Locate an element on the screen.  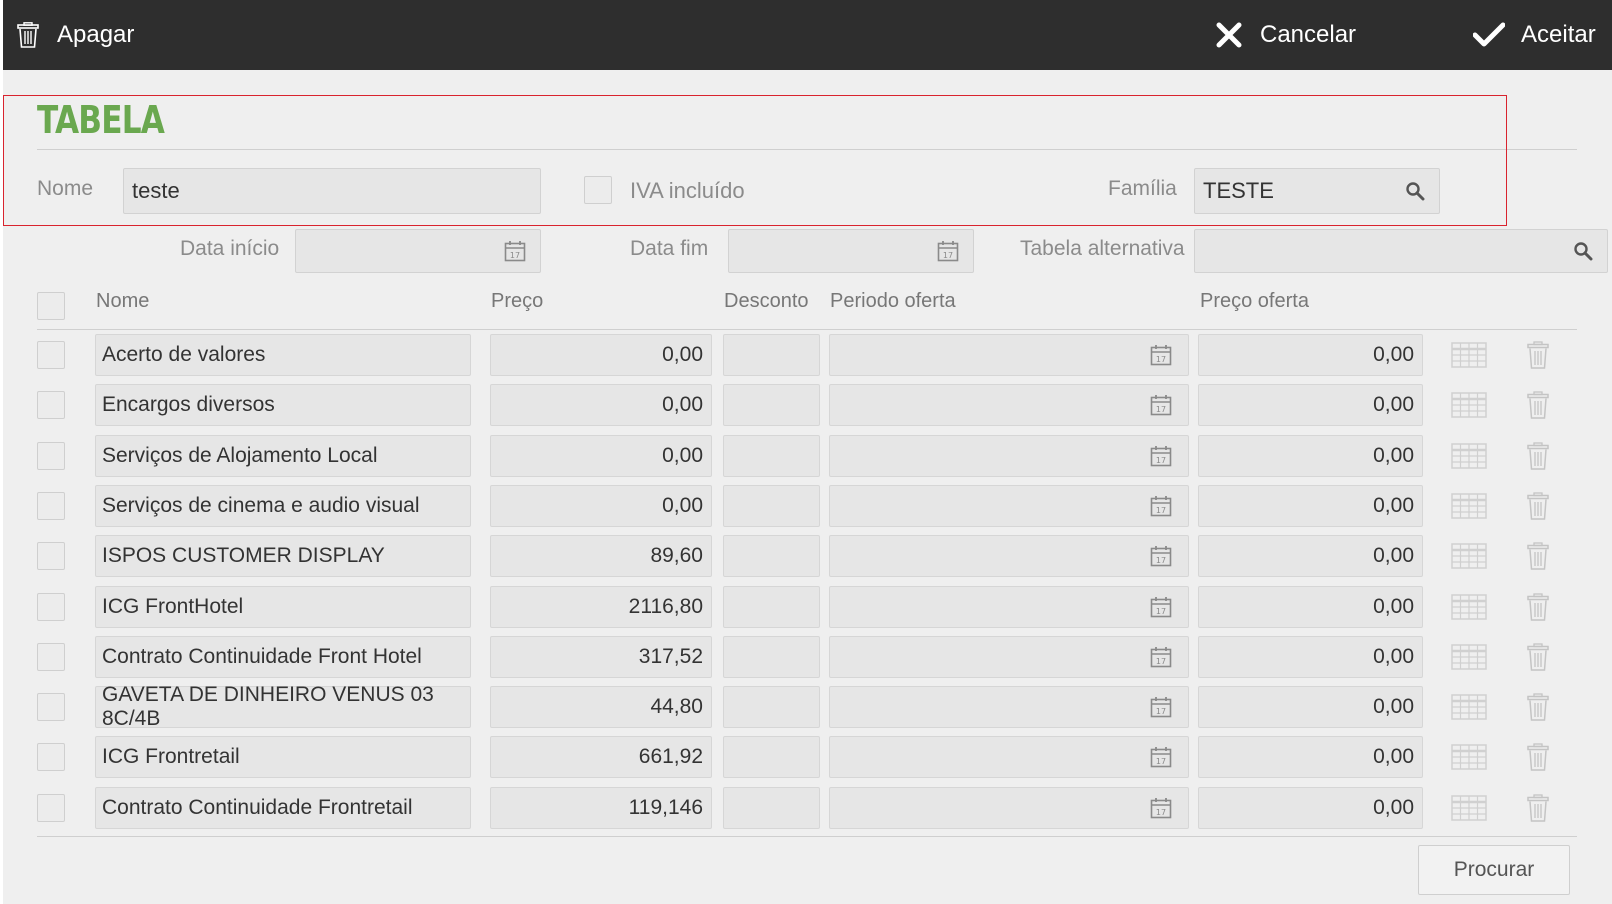
cancel-button: Cancelar is located at coordinates (1286, 35).